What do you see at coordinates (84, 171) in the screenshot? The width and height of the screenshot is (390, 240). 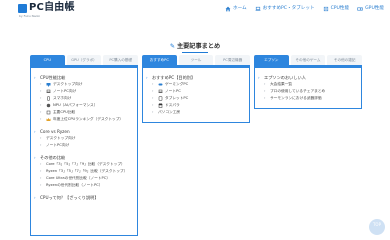 I see `list-item: › Ryzen「3」「5」「7」「9」比較（デスクトップ）` at bounding box center [84, 171].